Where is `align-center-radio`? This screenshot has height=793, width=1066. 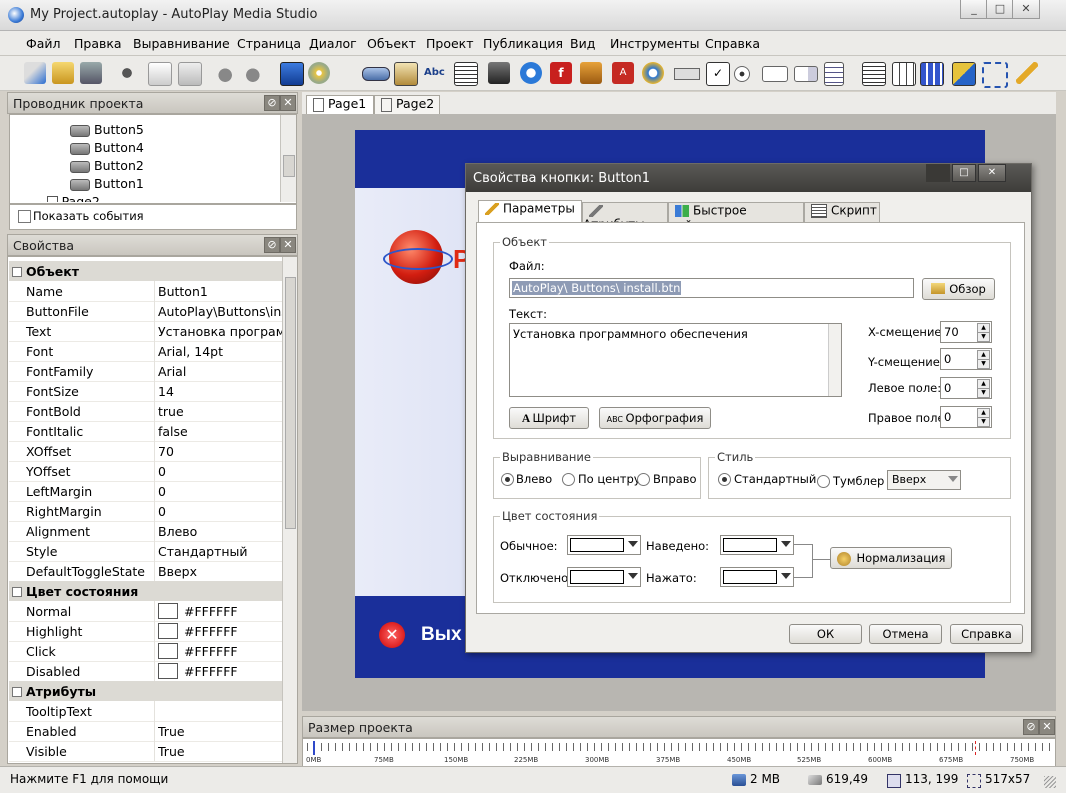 align-center-radio is located at coordinates (568, 479).